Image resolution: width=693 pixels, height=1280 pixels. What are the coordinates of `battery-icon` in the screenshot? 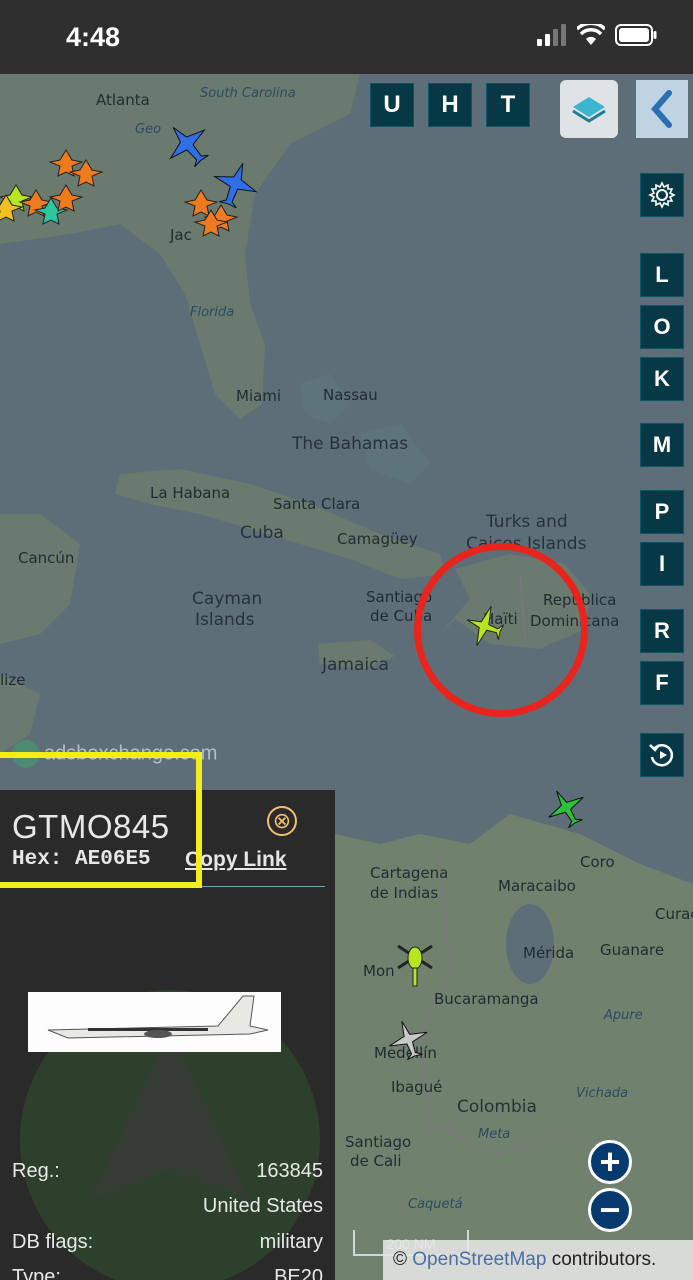 It's located at (636, 35).